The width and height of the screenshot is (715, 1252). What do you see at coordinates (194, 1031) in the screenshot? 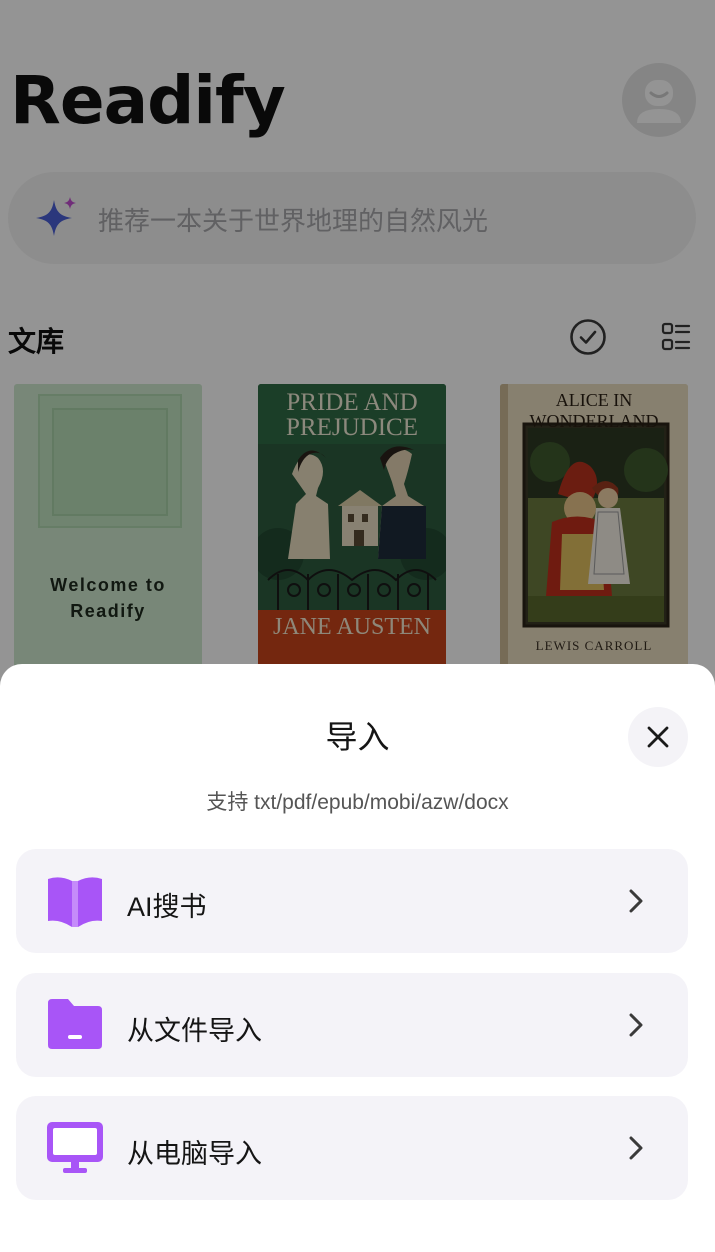
I see `option-label: 从文件导入` at bounding box center [194, 1031].